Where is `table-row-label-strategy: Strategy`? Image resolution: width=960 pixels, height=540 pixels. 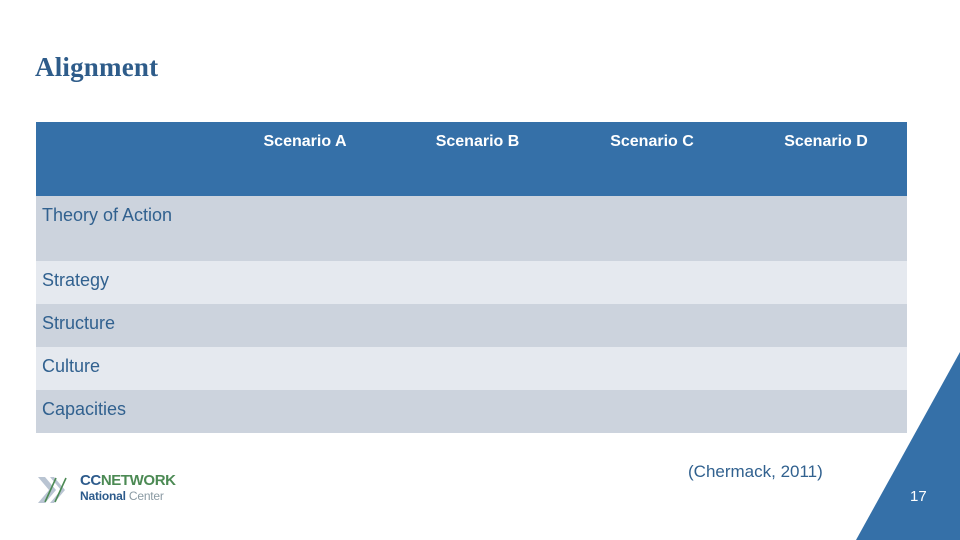 table-row-label-strategy: Strategy is located at coordinates (76, 280).